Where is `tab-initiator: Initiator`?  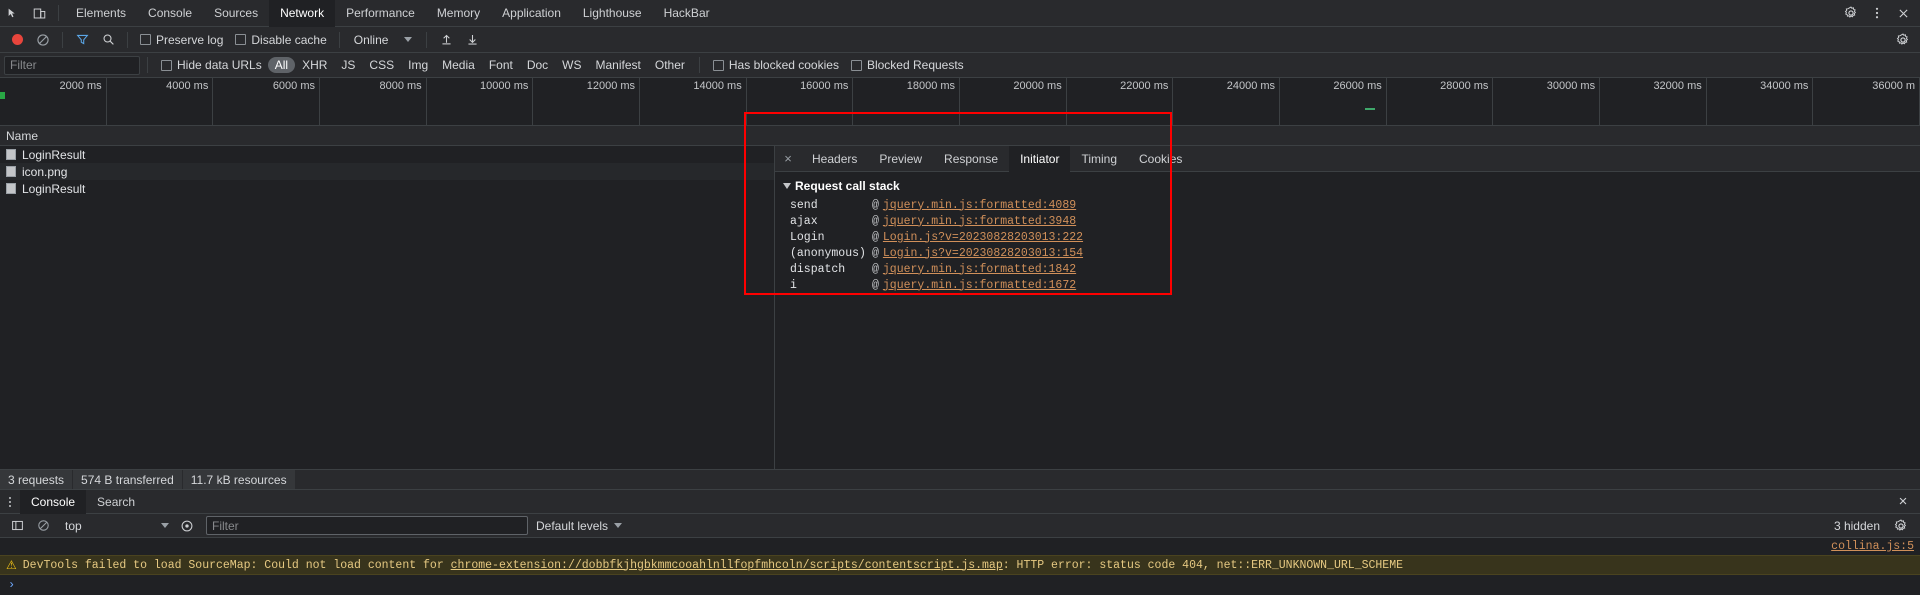
tab-initiator: Initiator is located at coordinates (1040, 159).